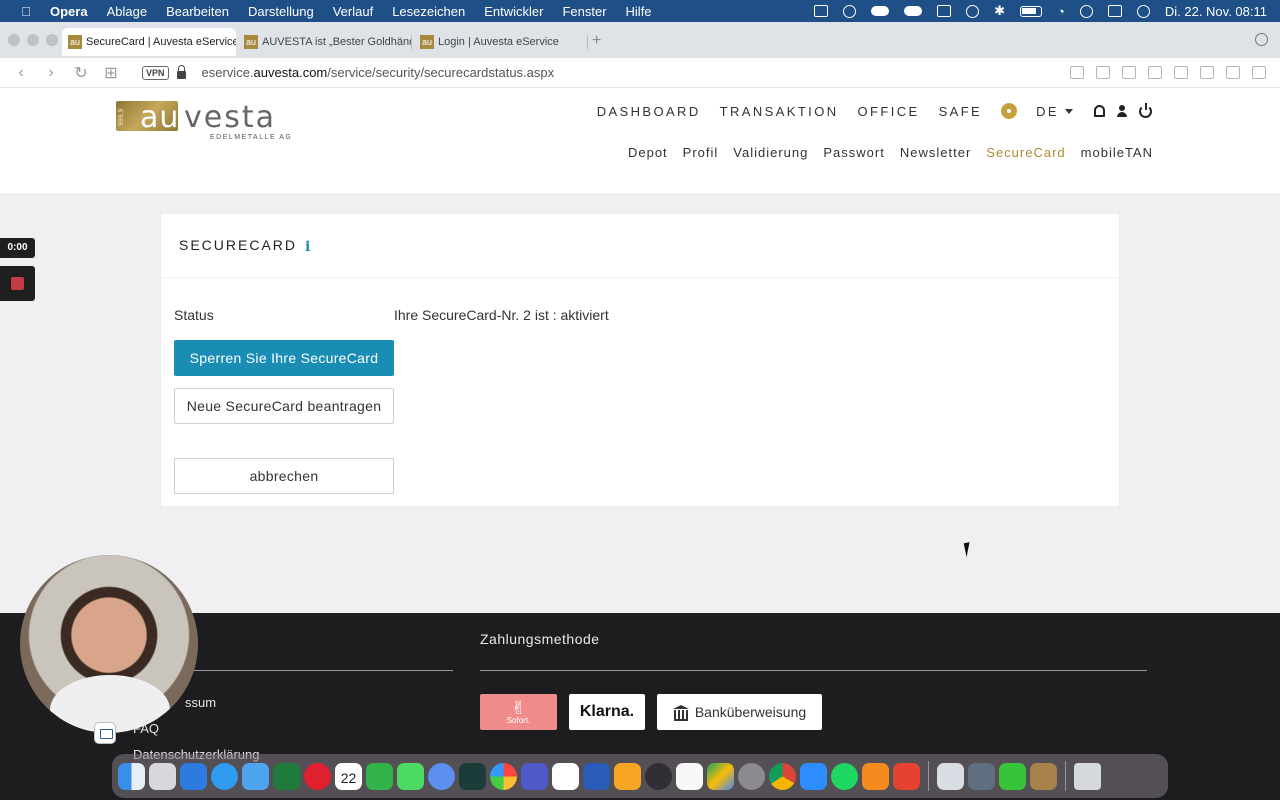  I want to click on subnav-profil: Profil, so click(701, 152).